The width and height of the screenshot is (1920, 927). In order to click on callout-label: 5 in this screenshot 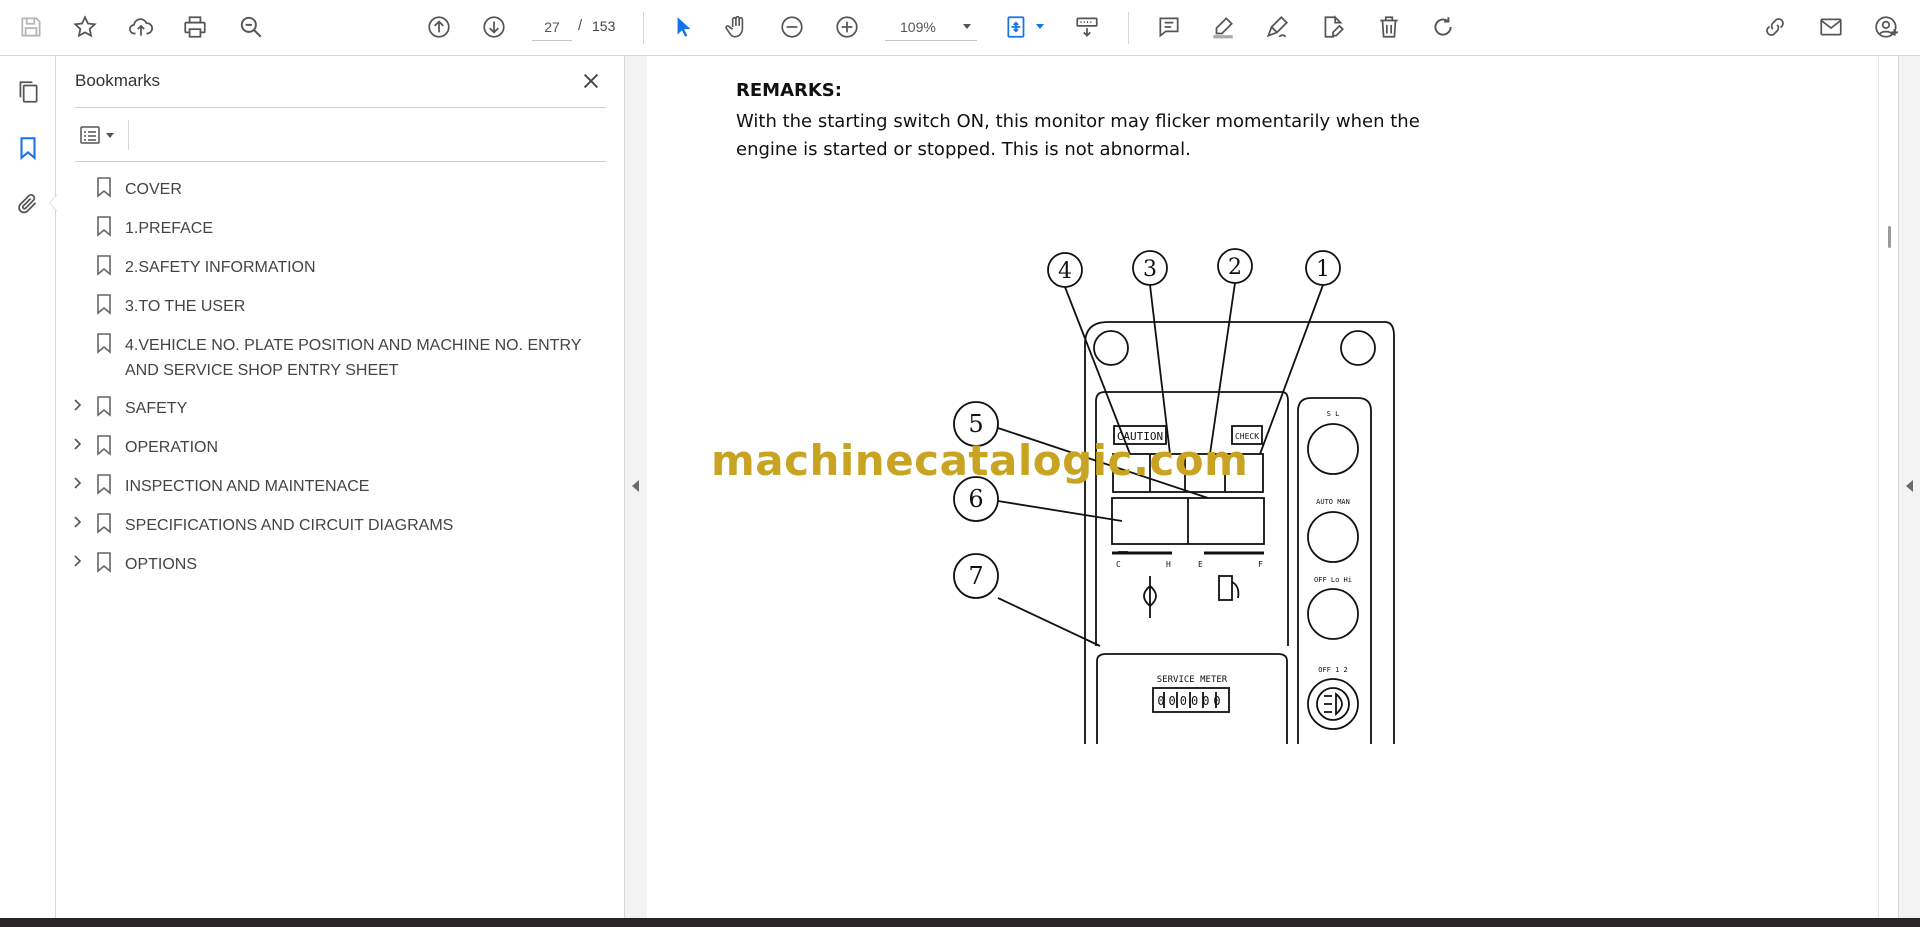, I will do `click(975, 424)`.